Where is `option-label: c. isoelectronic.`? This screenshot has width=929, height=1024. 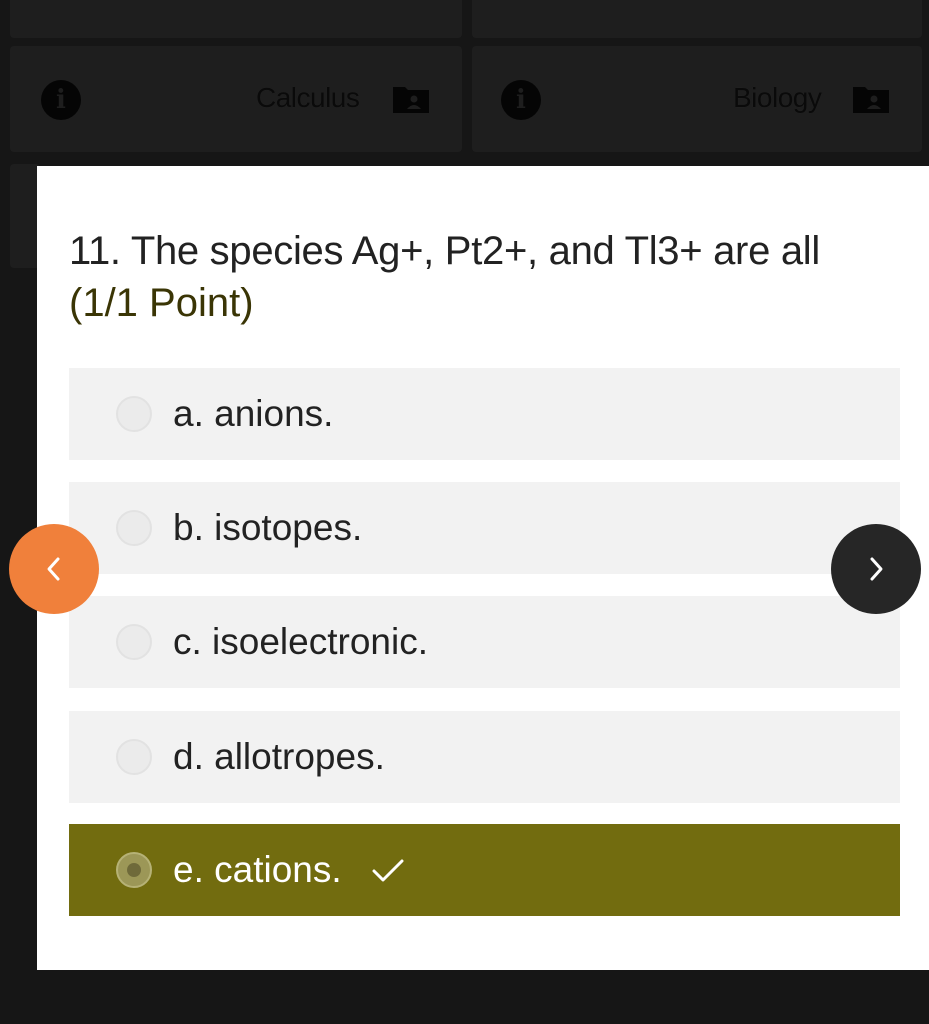
option-label: c. isoelectronic. is located at coordinates (300, 641).